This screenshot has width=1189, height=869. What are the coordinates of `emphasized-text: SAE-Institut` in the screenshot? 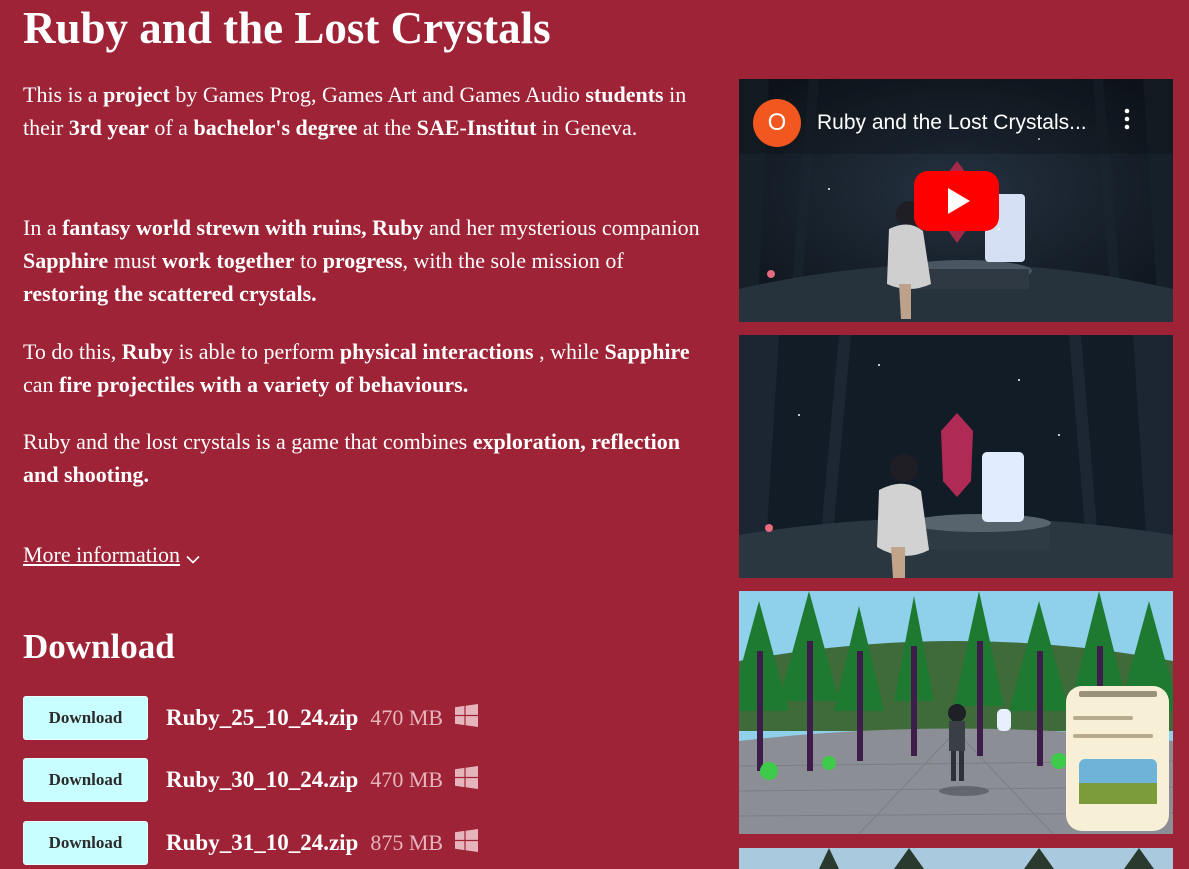 It's located at (476, 127).